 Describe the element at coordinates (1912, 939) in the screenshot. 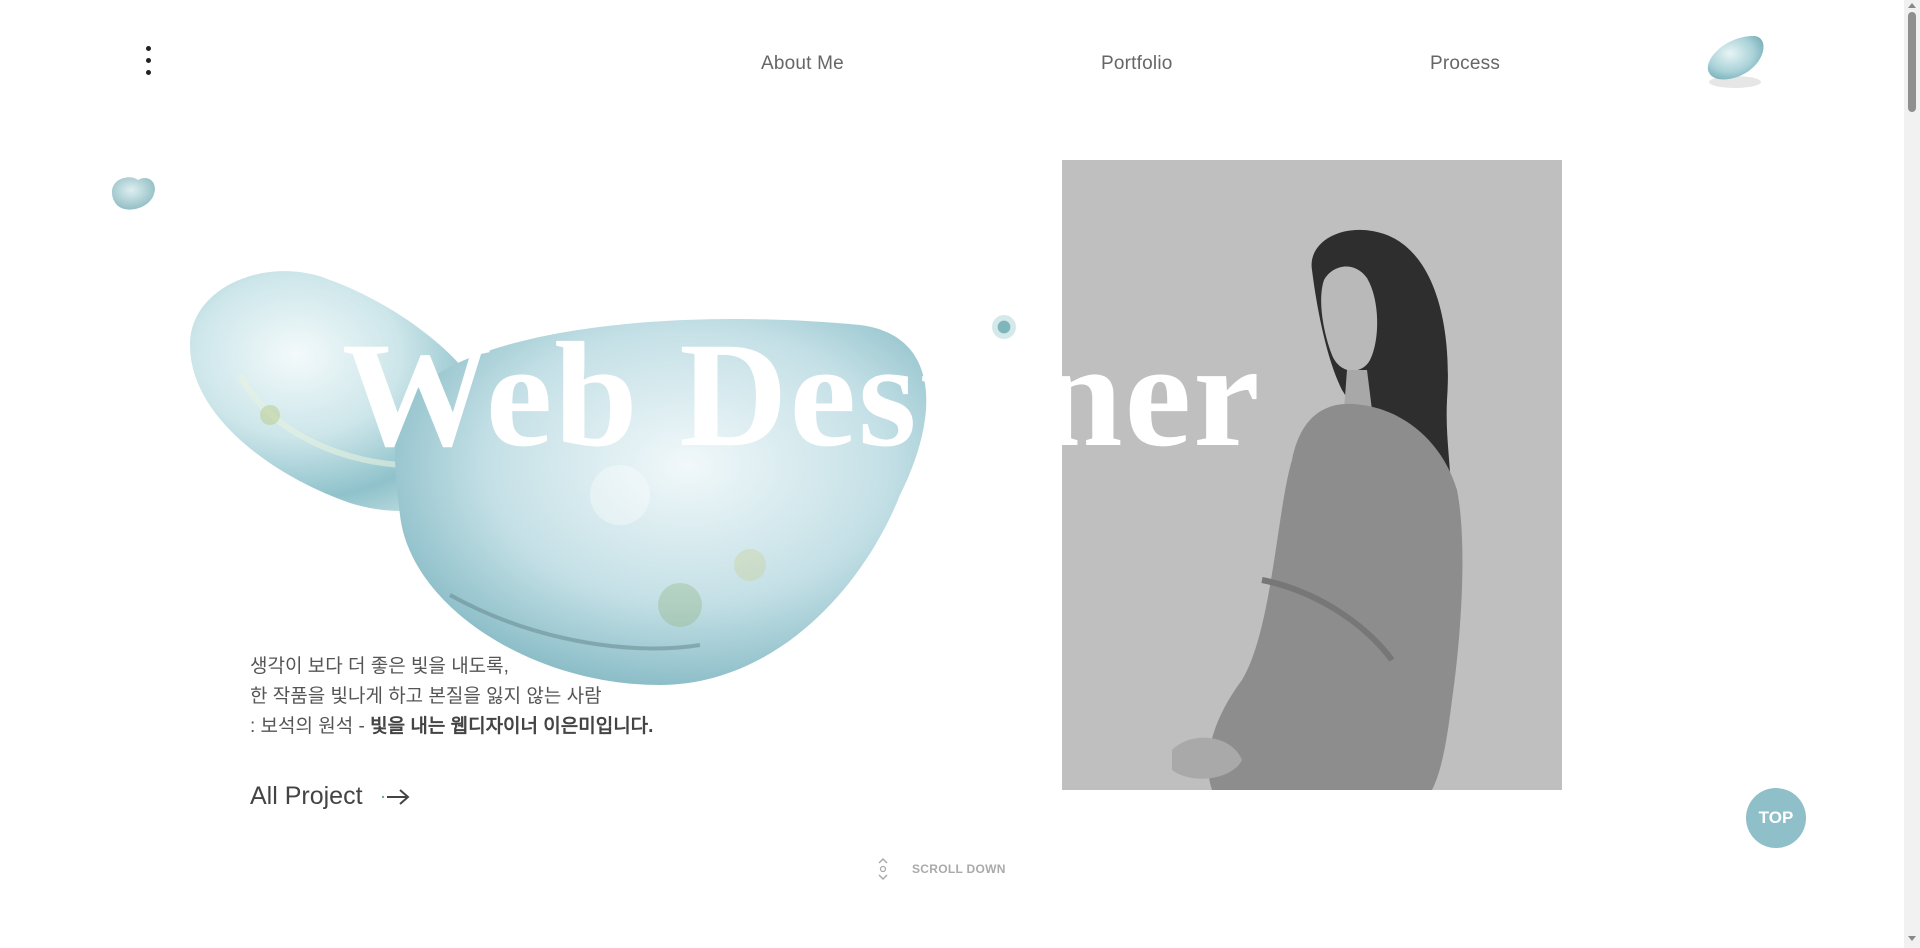

I see `scroll-down-arrow-icon` at that location.